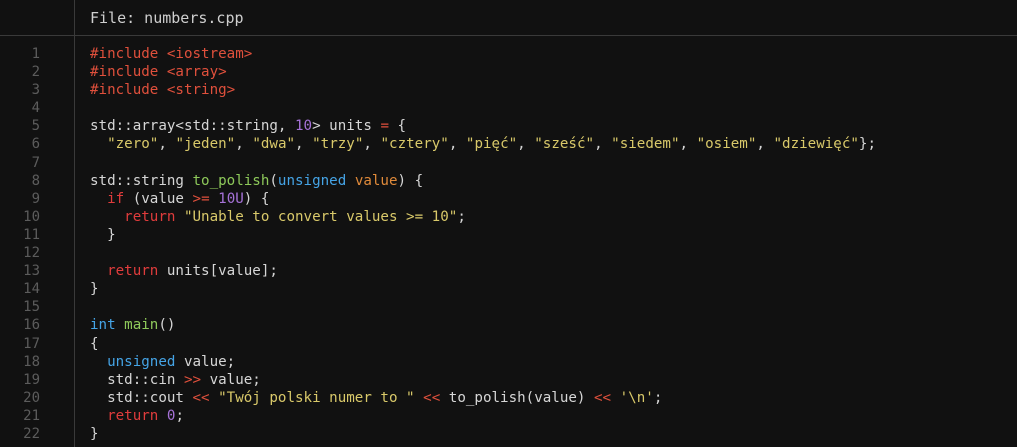  Describe the element at coordinates (31, 234) in the screenshot. I see `line-number: 11` at that location.